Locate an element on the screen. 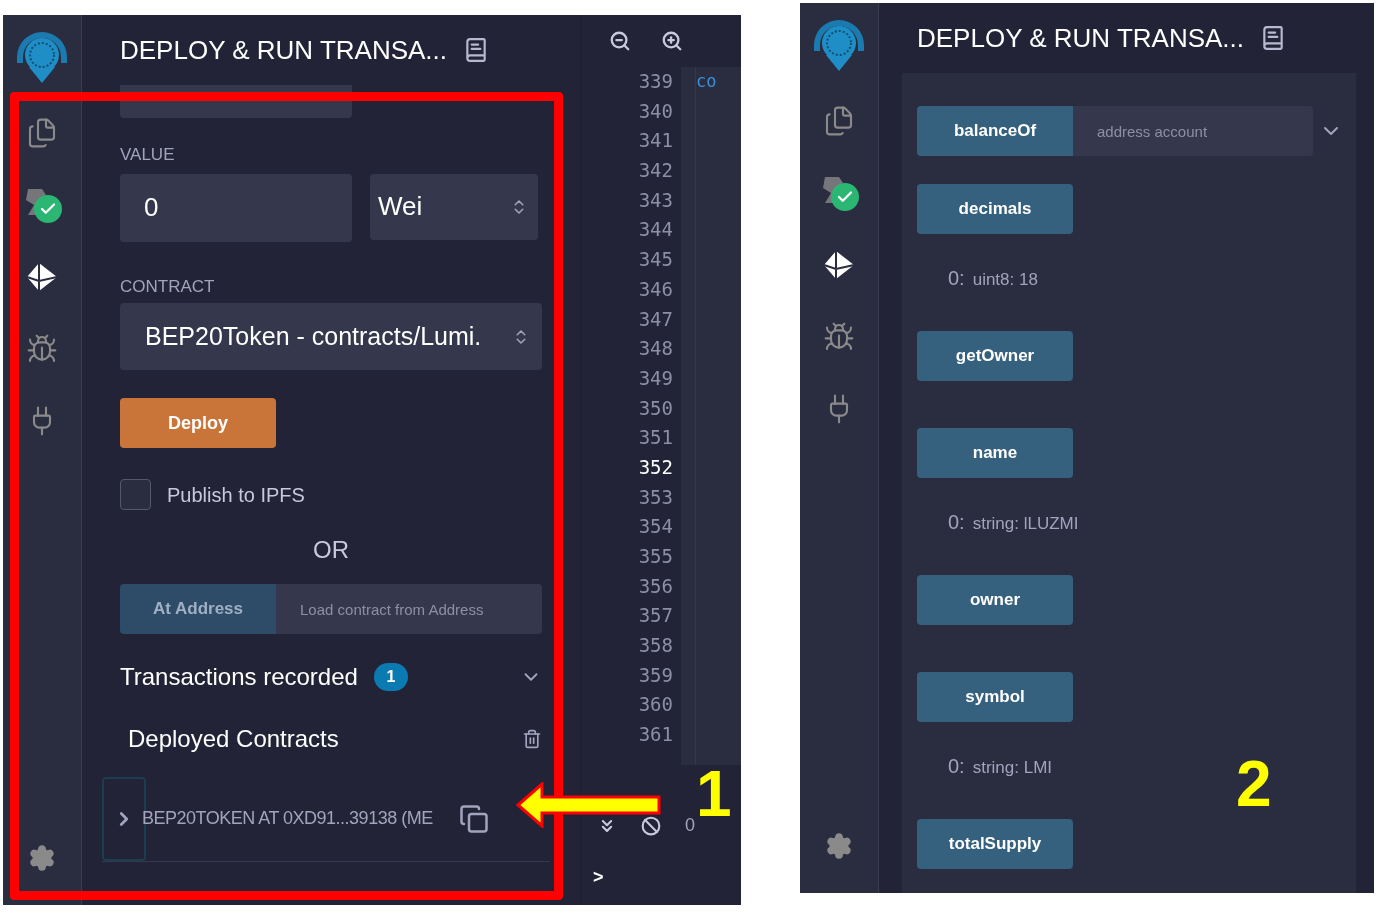  line-number: 361 is located at coordinates (655, 735).